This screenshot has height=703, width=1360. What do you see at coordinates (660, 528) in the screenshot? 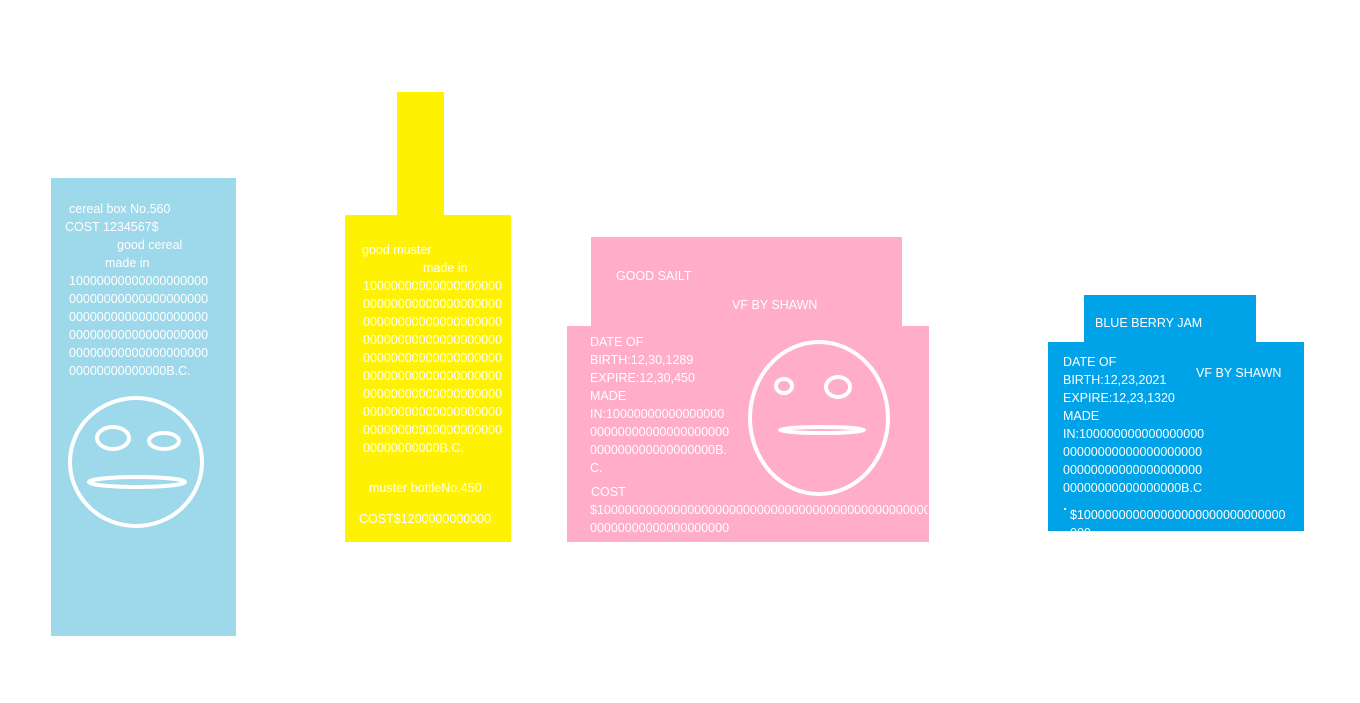
I see `cost-line: 00000000000000000000` at bounding box center [660, 528].